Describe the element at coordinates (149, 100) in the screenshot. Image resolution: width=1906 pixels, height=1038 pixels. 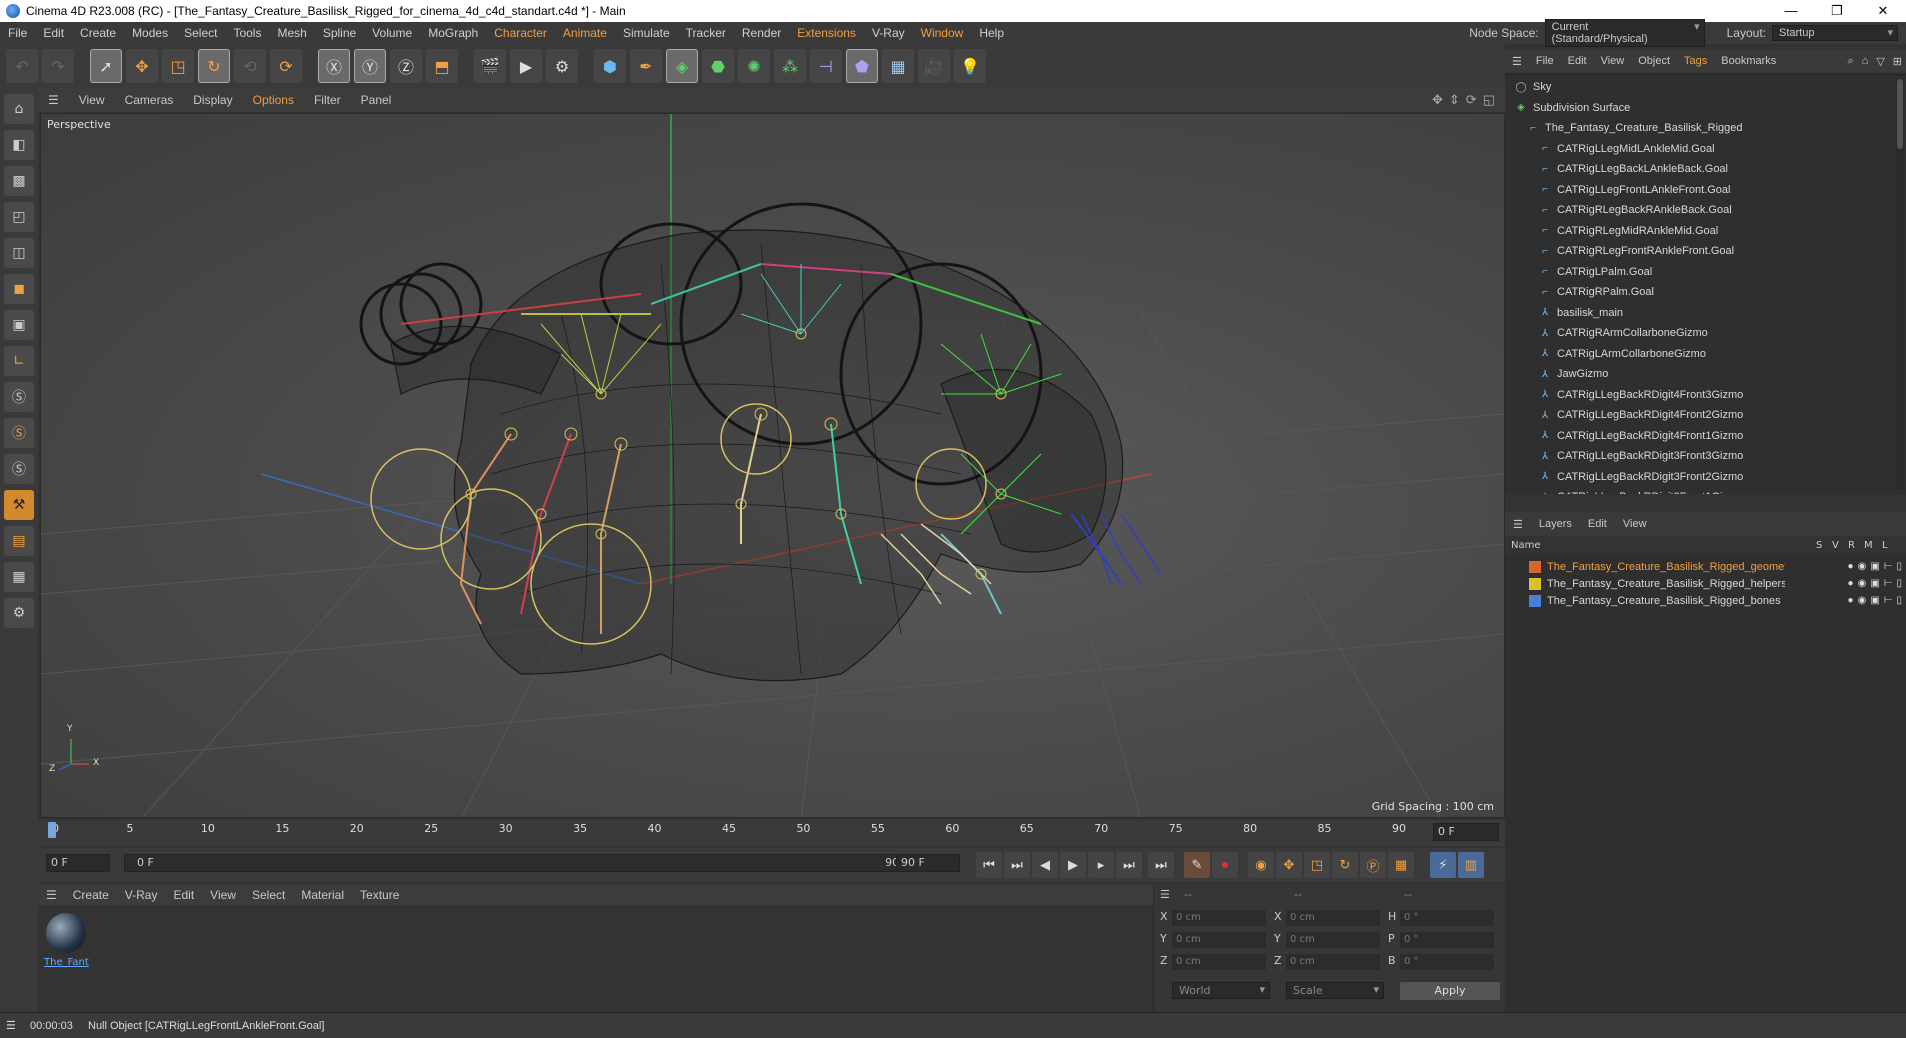
I see `viewport-menu-cameras: Cameras` at that location.